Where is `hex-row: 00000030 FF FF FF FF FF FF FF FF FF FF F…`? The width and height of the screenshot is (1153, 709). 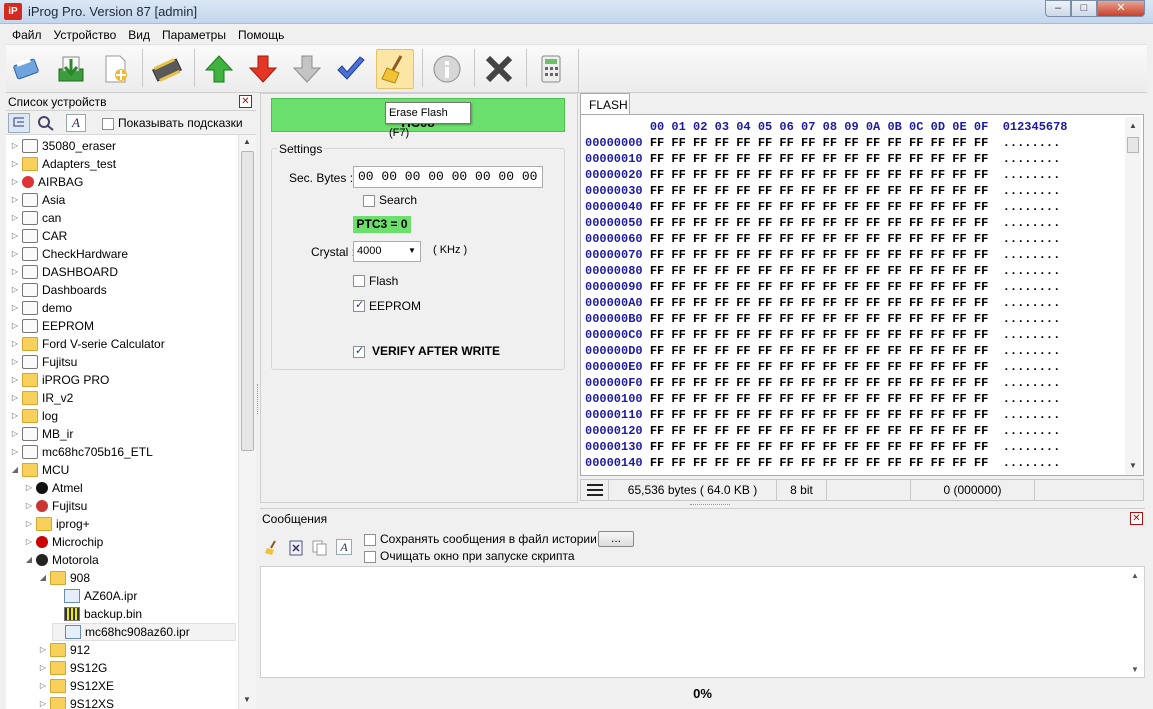 hex-row: 00000030 FF FF FF FF FF FF FF FF FF FF F… is located at coordinates (822, 191).